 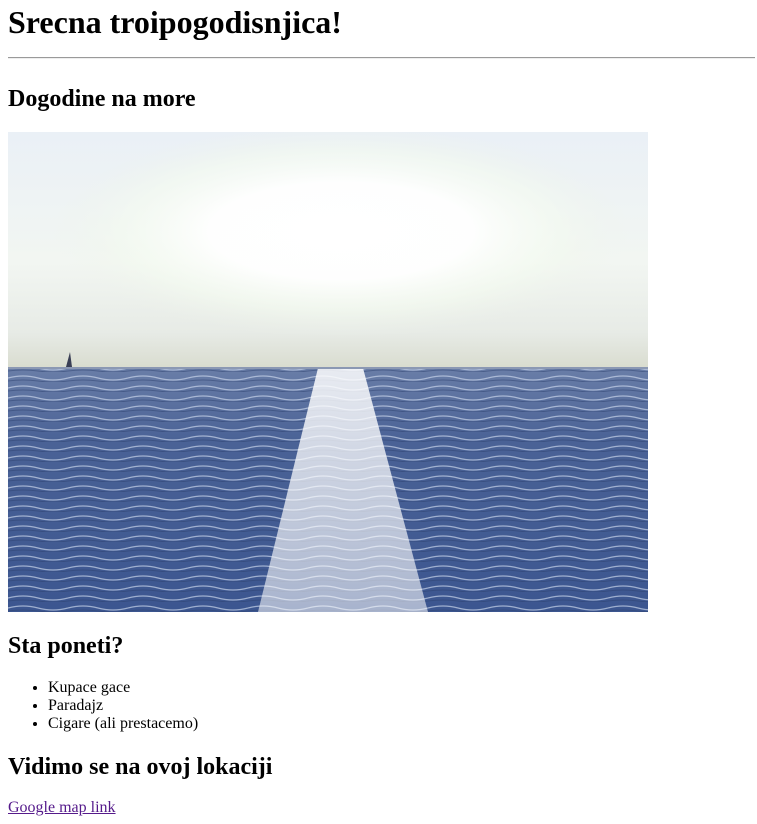 I want to click on page-title: Srecna troipogodisnjica!, so click(x=175, y=22).